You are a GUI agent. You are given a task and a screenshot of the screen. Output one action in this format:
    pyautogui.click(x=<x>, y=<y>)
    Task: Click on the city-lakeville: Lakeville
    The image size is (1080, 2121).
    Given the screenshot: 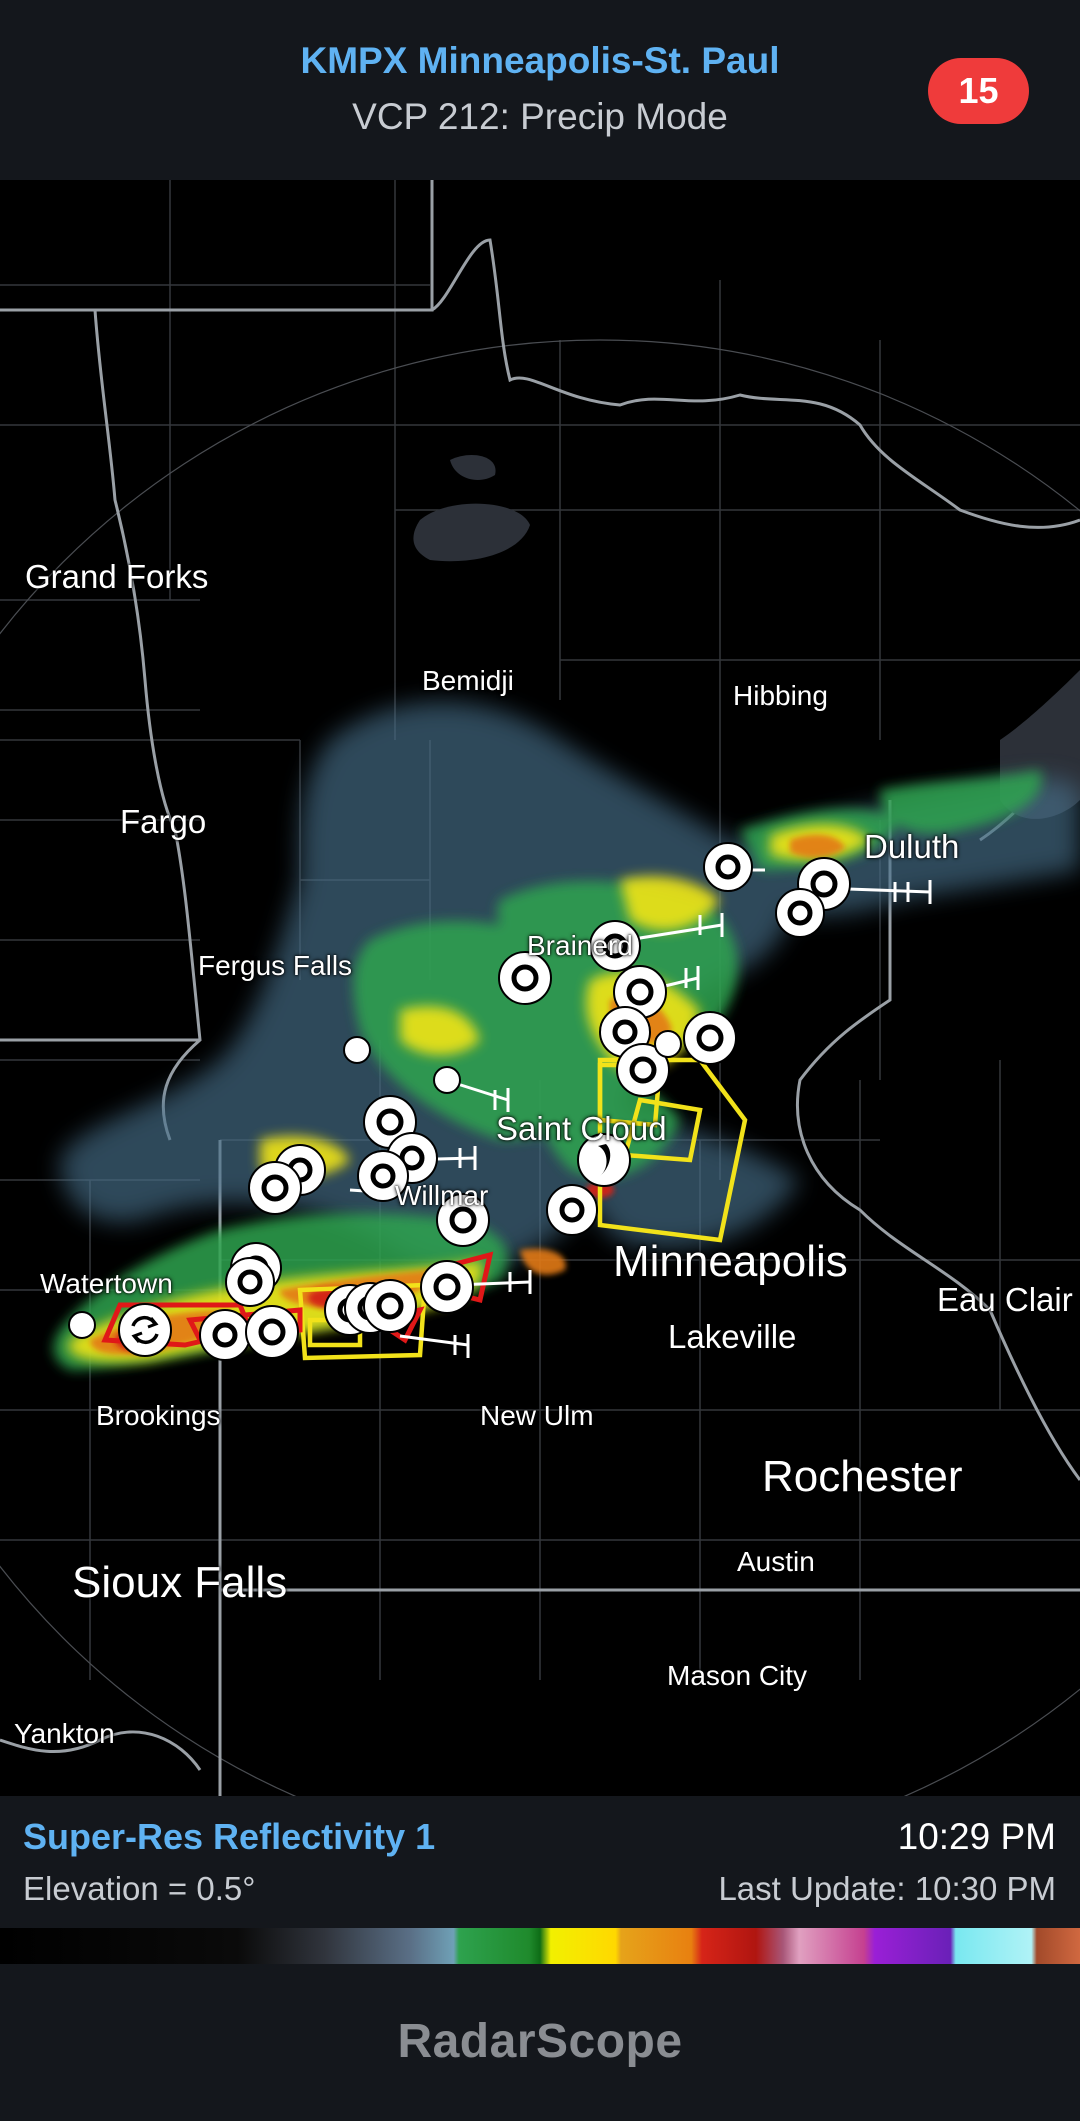 What is the action you would take?
    pyautogui.click(x=732, y=1336)
    